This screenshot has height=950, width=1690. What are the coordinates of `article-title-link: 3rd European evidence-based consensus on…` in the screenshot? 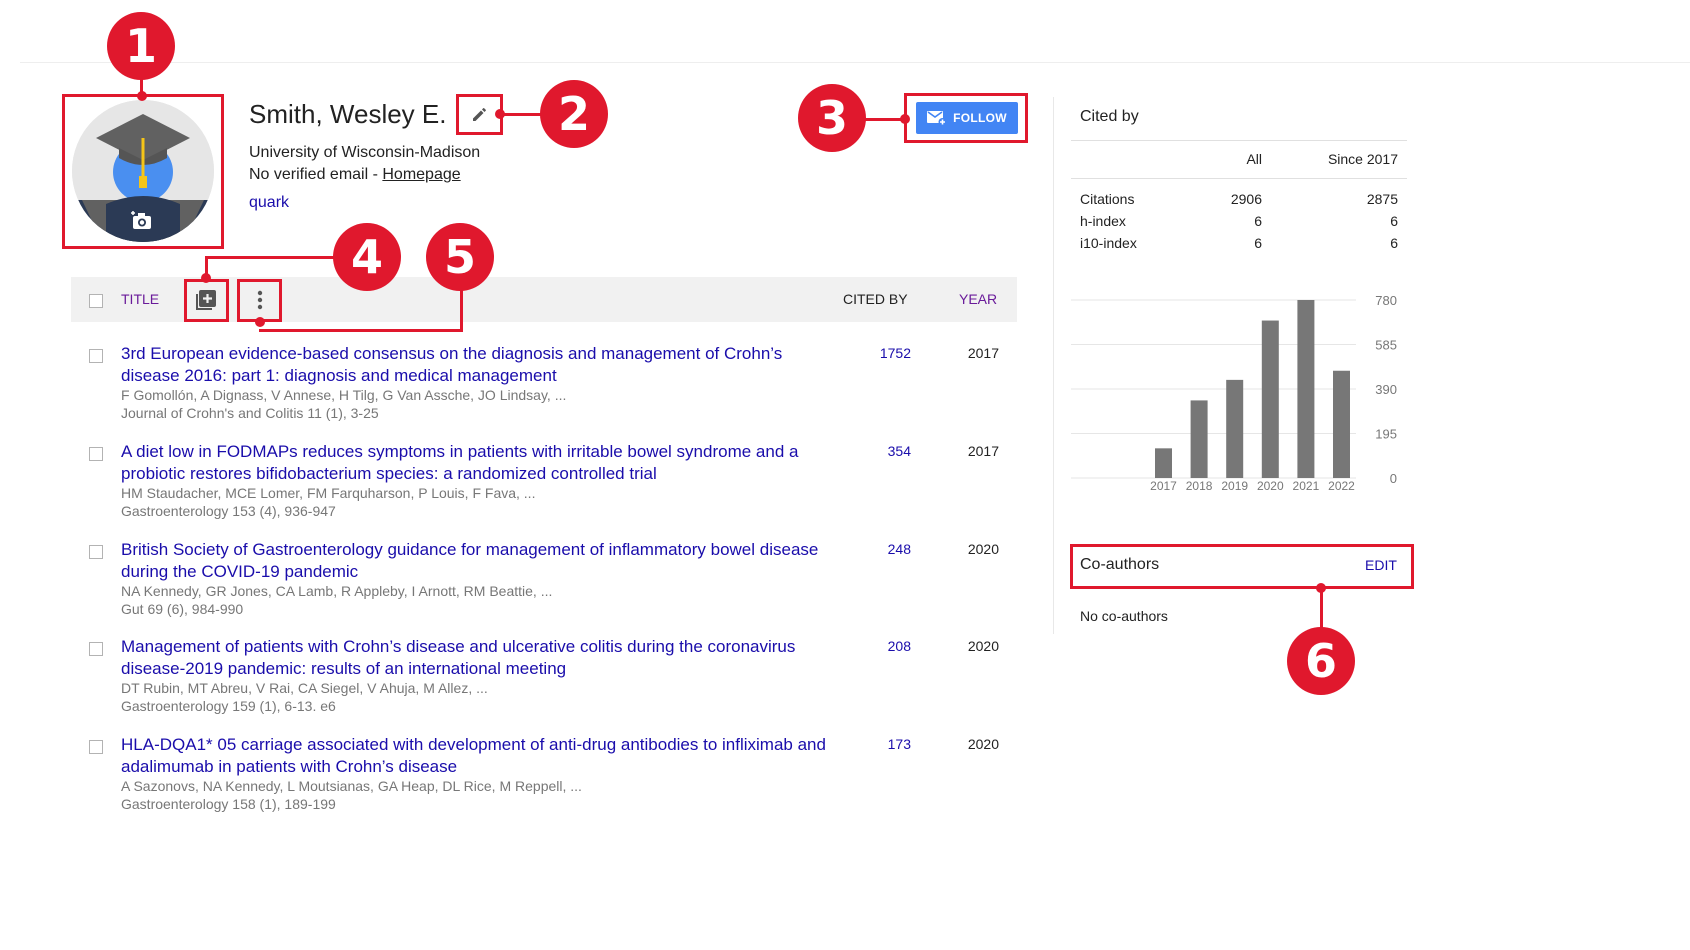 It's located at (478, 365).